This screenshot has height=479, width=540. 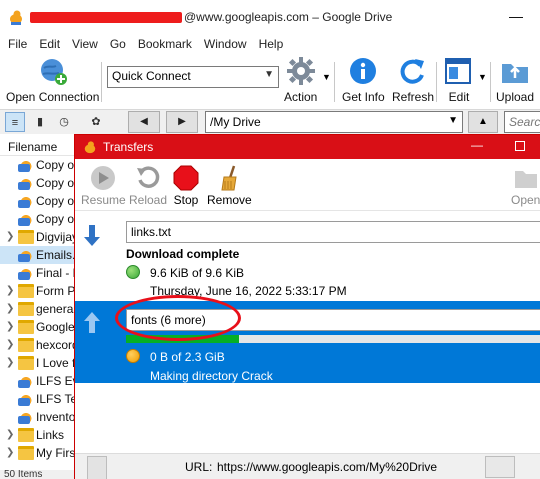 I want to click on file-list-item: Invento, so click(x=40, y=417).